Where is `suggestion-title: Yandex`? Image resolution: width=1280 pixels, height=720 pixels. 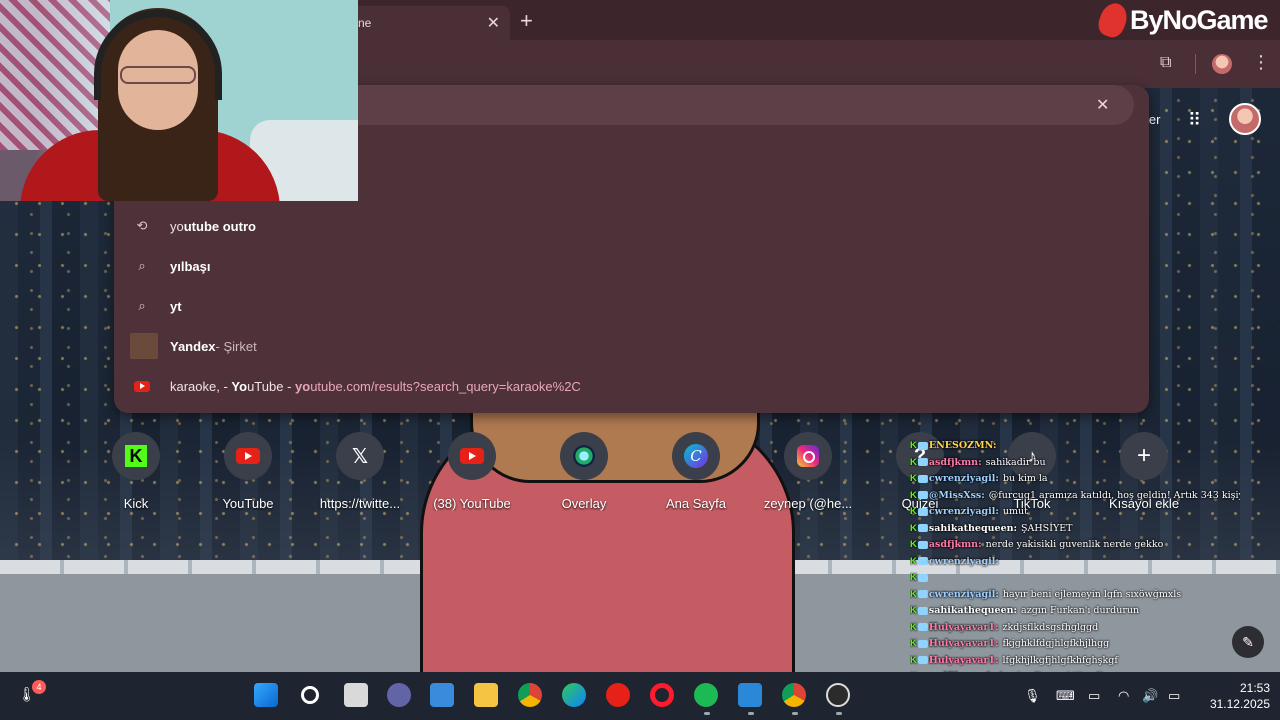 suggestion-title: Yandex is located at coordinates (193, 346).